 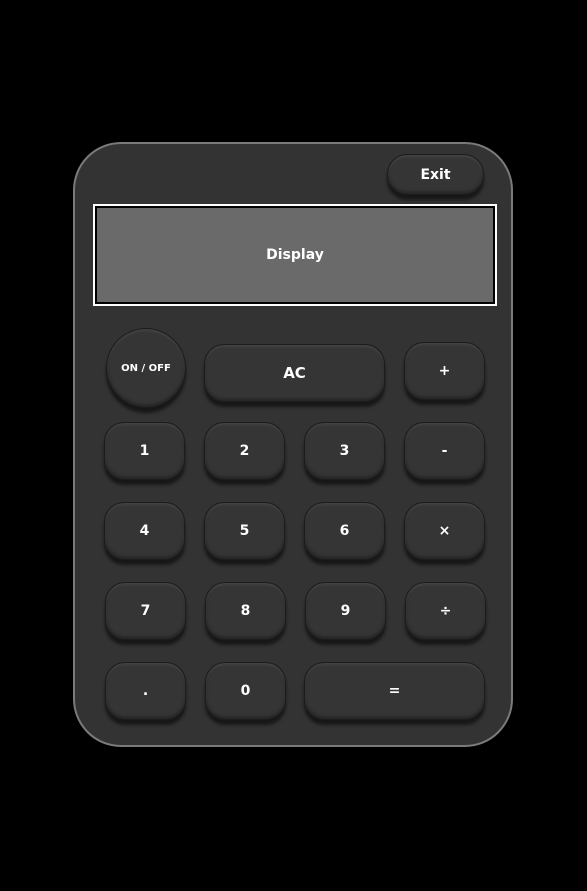 What do you see at coordinates (245, 611) in the screenshot?
I see `digit-8-button: 8` at bounding box center [245, 611].